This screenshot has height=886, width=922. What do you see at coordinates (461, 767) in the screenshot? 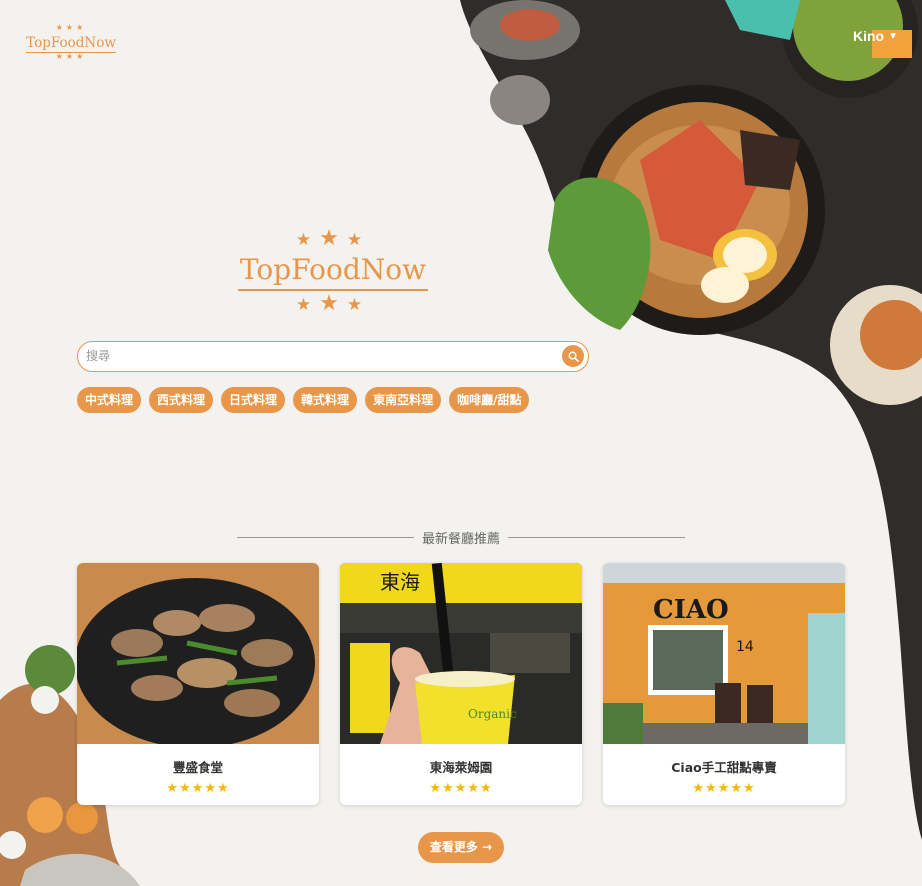
I see `restaurant-name: 東海萊姆園` at bounding box center [461, 767].